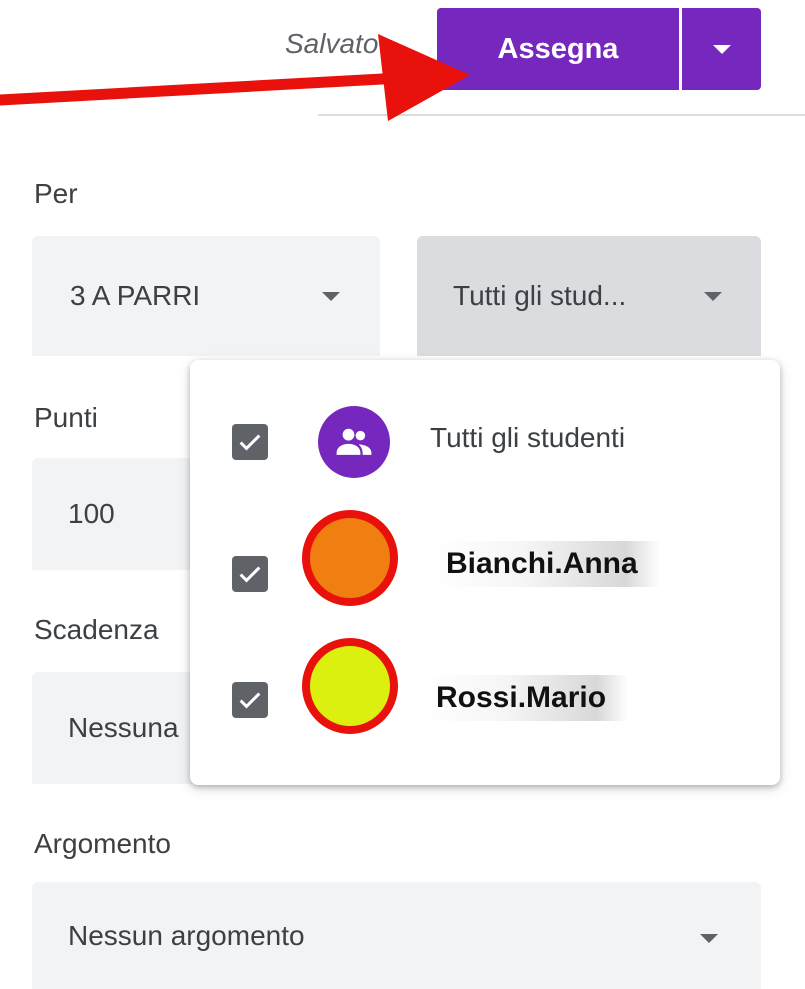 The height and width of the screenshot is (989, 805). Describe the element at coordinates (396, 935) in the screenshot. I see `topic-select: Nessun argomento` at that location.